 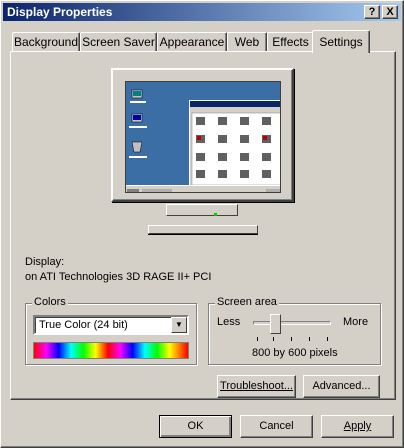 What do you see at coordinates (203, 229) in the screenshot?
I see `monitor-stand` at bounding box center [203, 229].